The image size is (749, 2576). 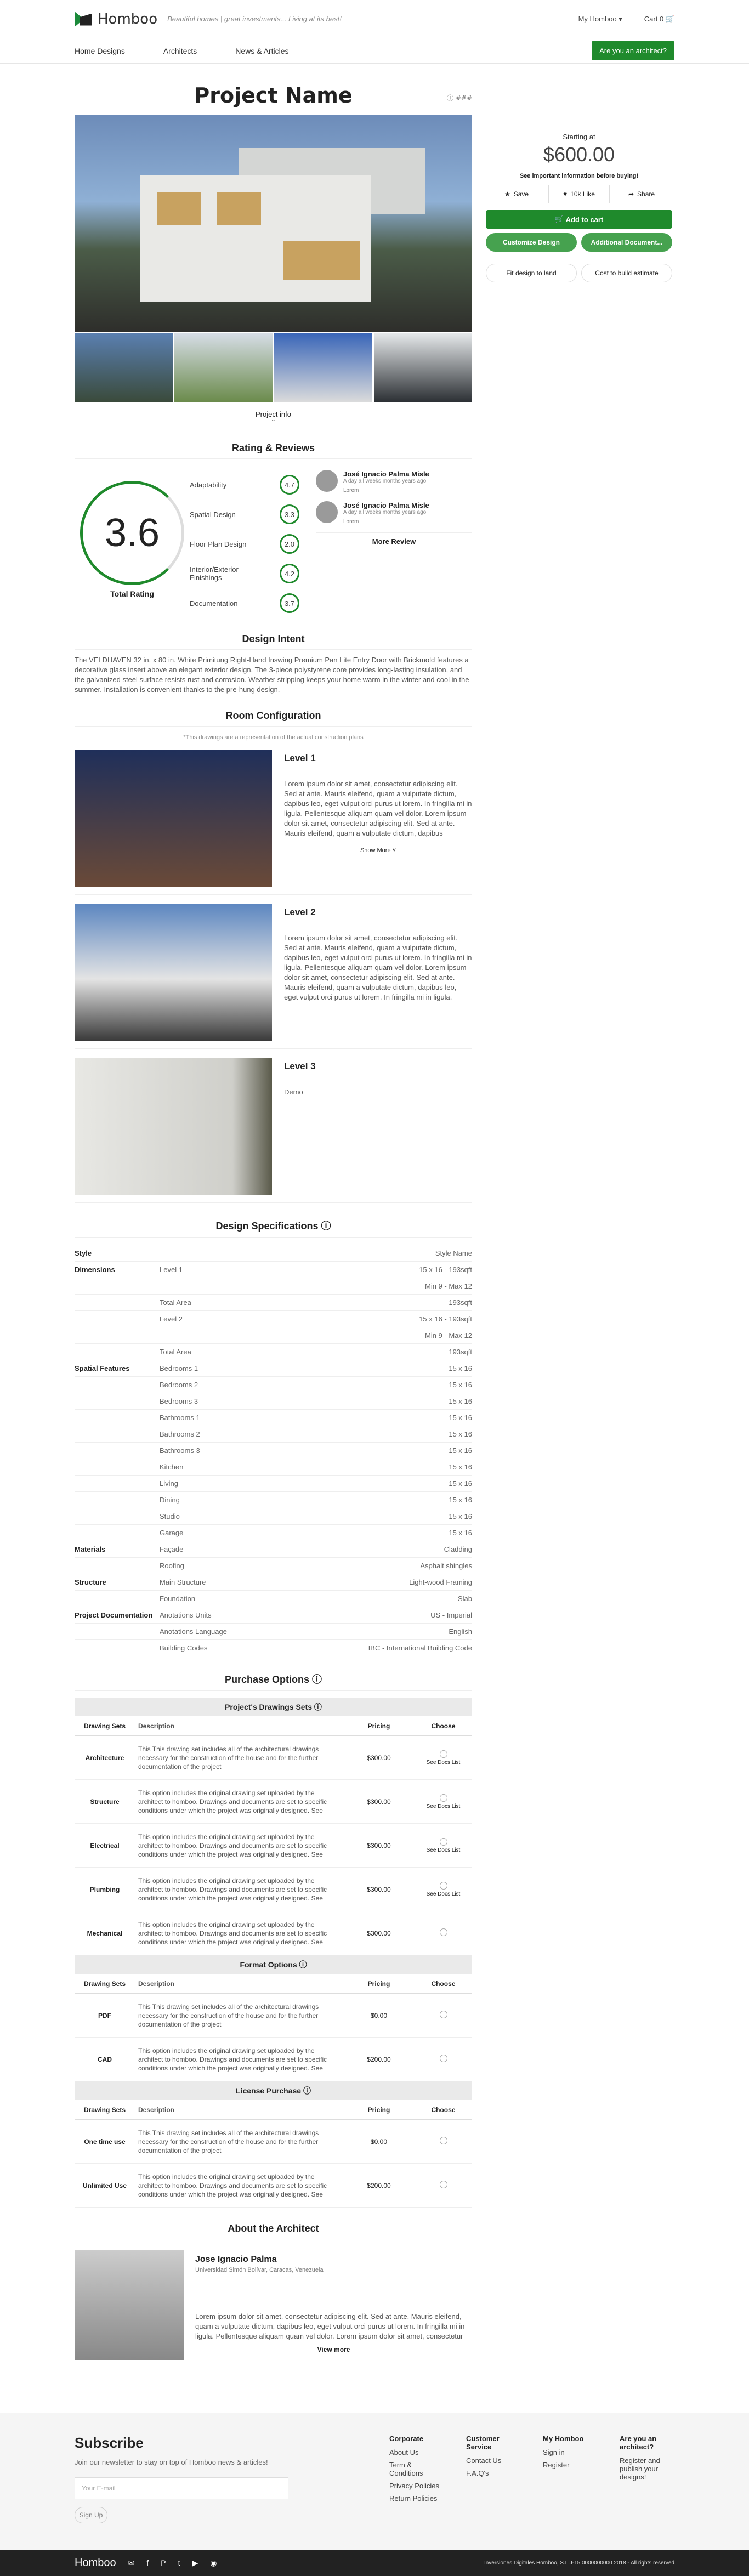 I want to click on nav-home-designs: Home Designs, so click(x=100, y=51).